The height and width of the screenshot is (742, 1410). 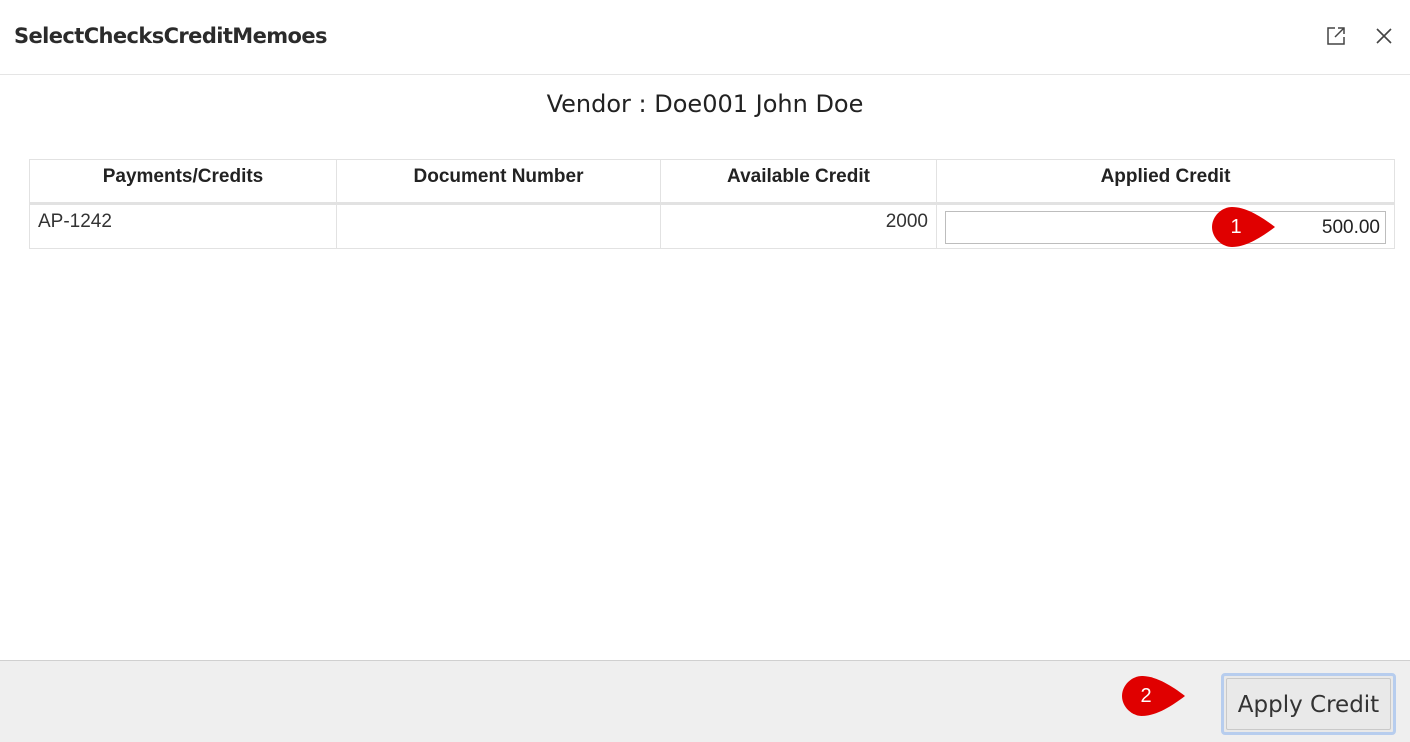 I want to click on vendor-heading: Vendor : Doe001 John Doe, so click(x=705, y=104).